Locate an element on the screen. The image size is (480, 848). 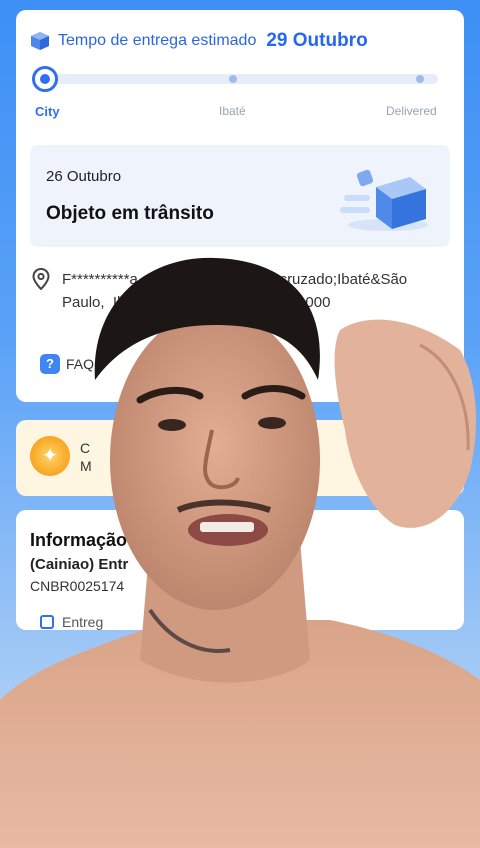
promo-line-1: C is located at coordinates (85, 448).